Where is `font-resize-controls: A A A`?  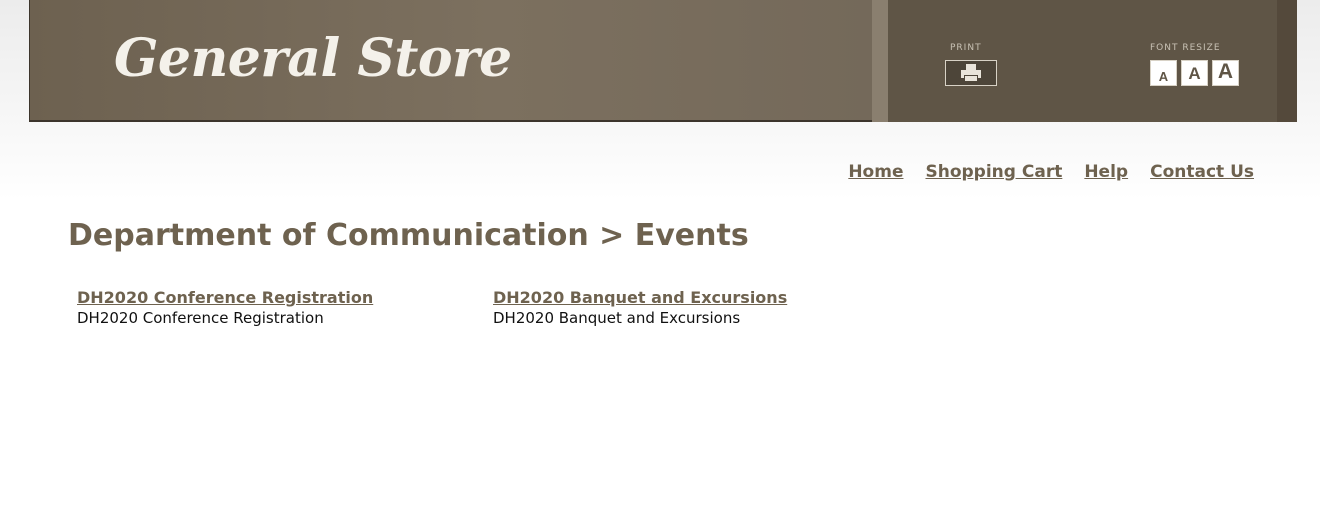
font-resize-controls: A A A is located at coordinates (1194, 73).